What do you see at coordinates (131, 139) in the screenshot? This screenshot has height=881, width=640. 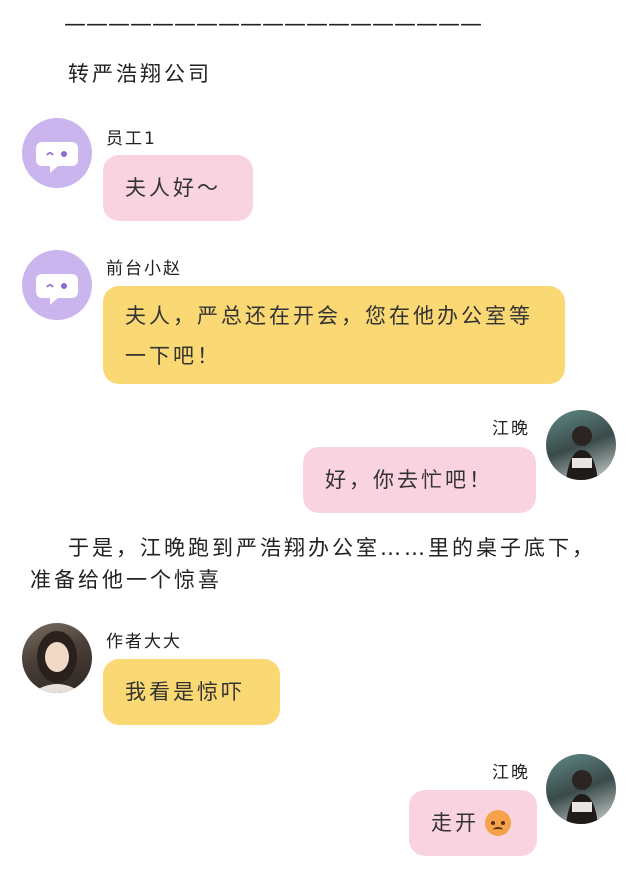 I see `sender-name: 员工1` at bounding box center [131, 139].